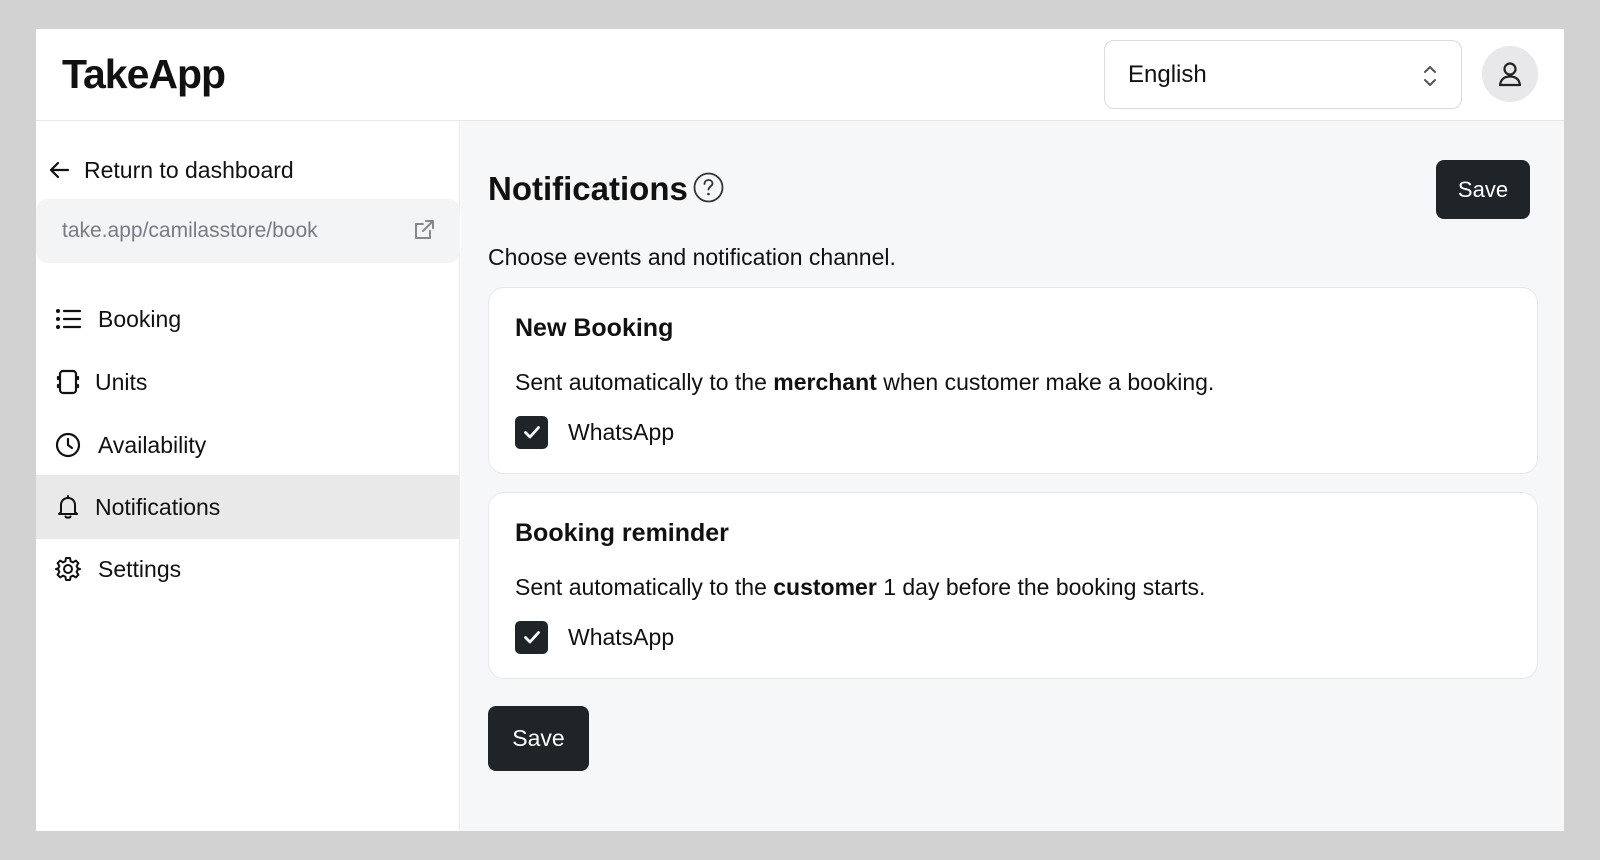 The width and height of the screenshot is (1600, 860). Describe the element at coordinates (800, 75) in the screenshot. I see `top-header: TakeApp English` at that location.